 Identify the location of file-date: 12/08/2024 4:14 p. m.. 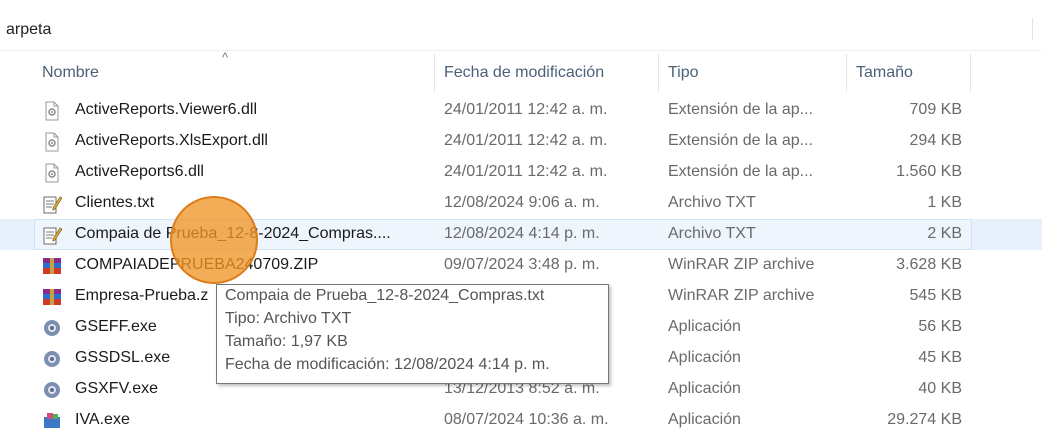
(522, 233).